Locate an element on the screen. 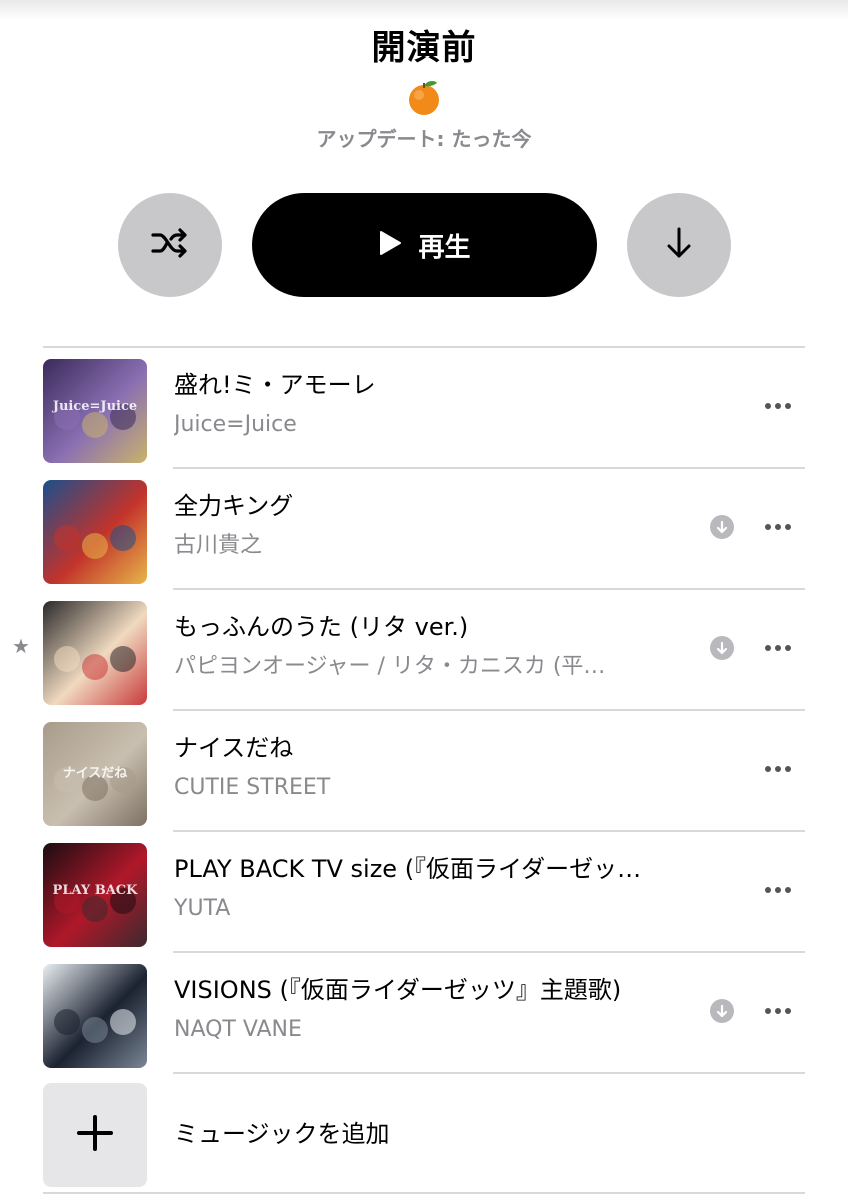  album-art-text: Juice=Juice is located at coordinates (95, 406).